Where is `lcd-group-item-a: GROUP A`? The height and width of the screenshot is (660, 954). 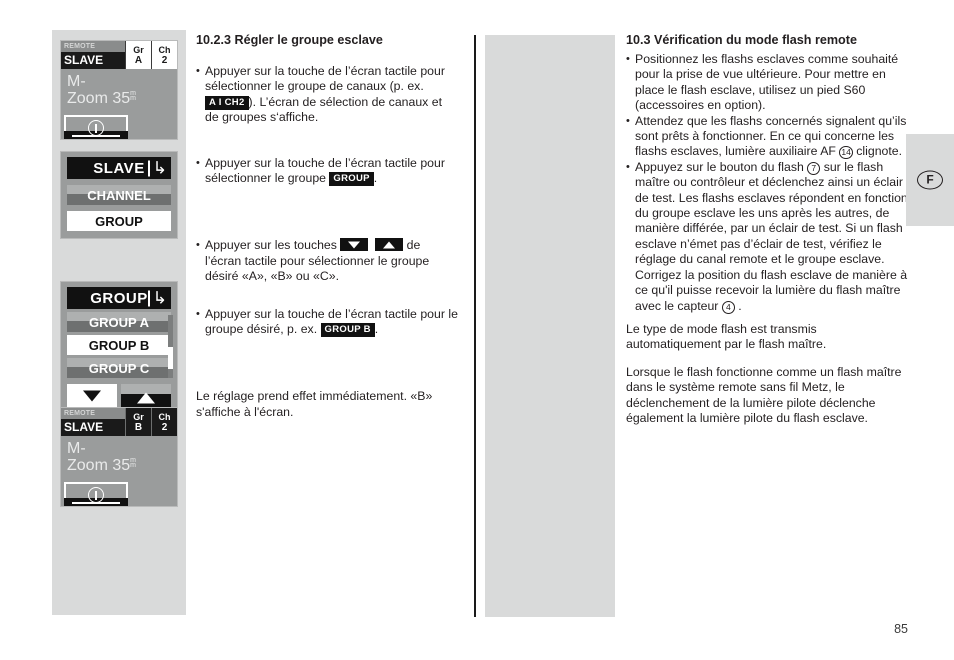
lcd-group-item-a: GROUP A is located at coordinates (119, 322).